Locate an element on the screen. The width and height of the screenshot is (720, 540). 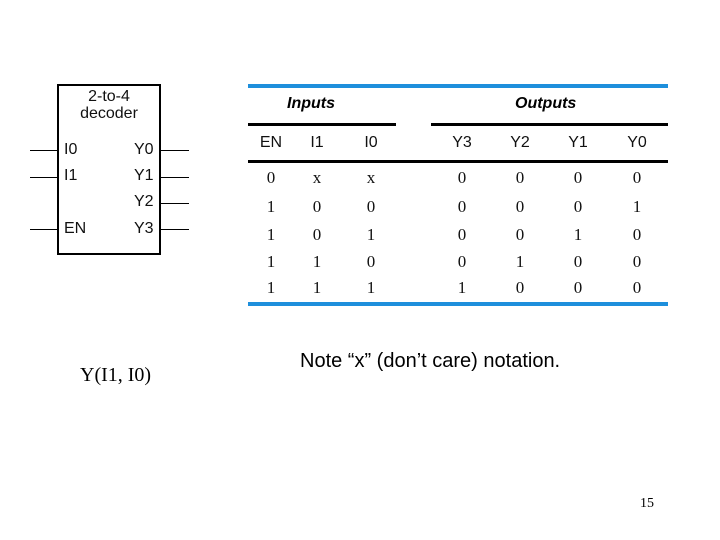
decoder-title-line2: decoder is located at coordinates (109, 113).